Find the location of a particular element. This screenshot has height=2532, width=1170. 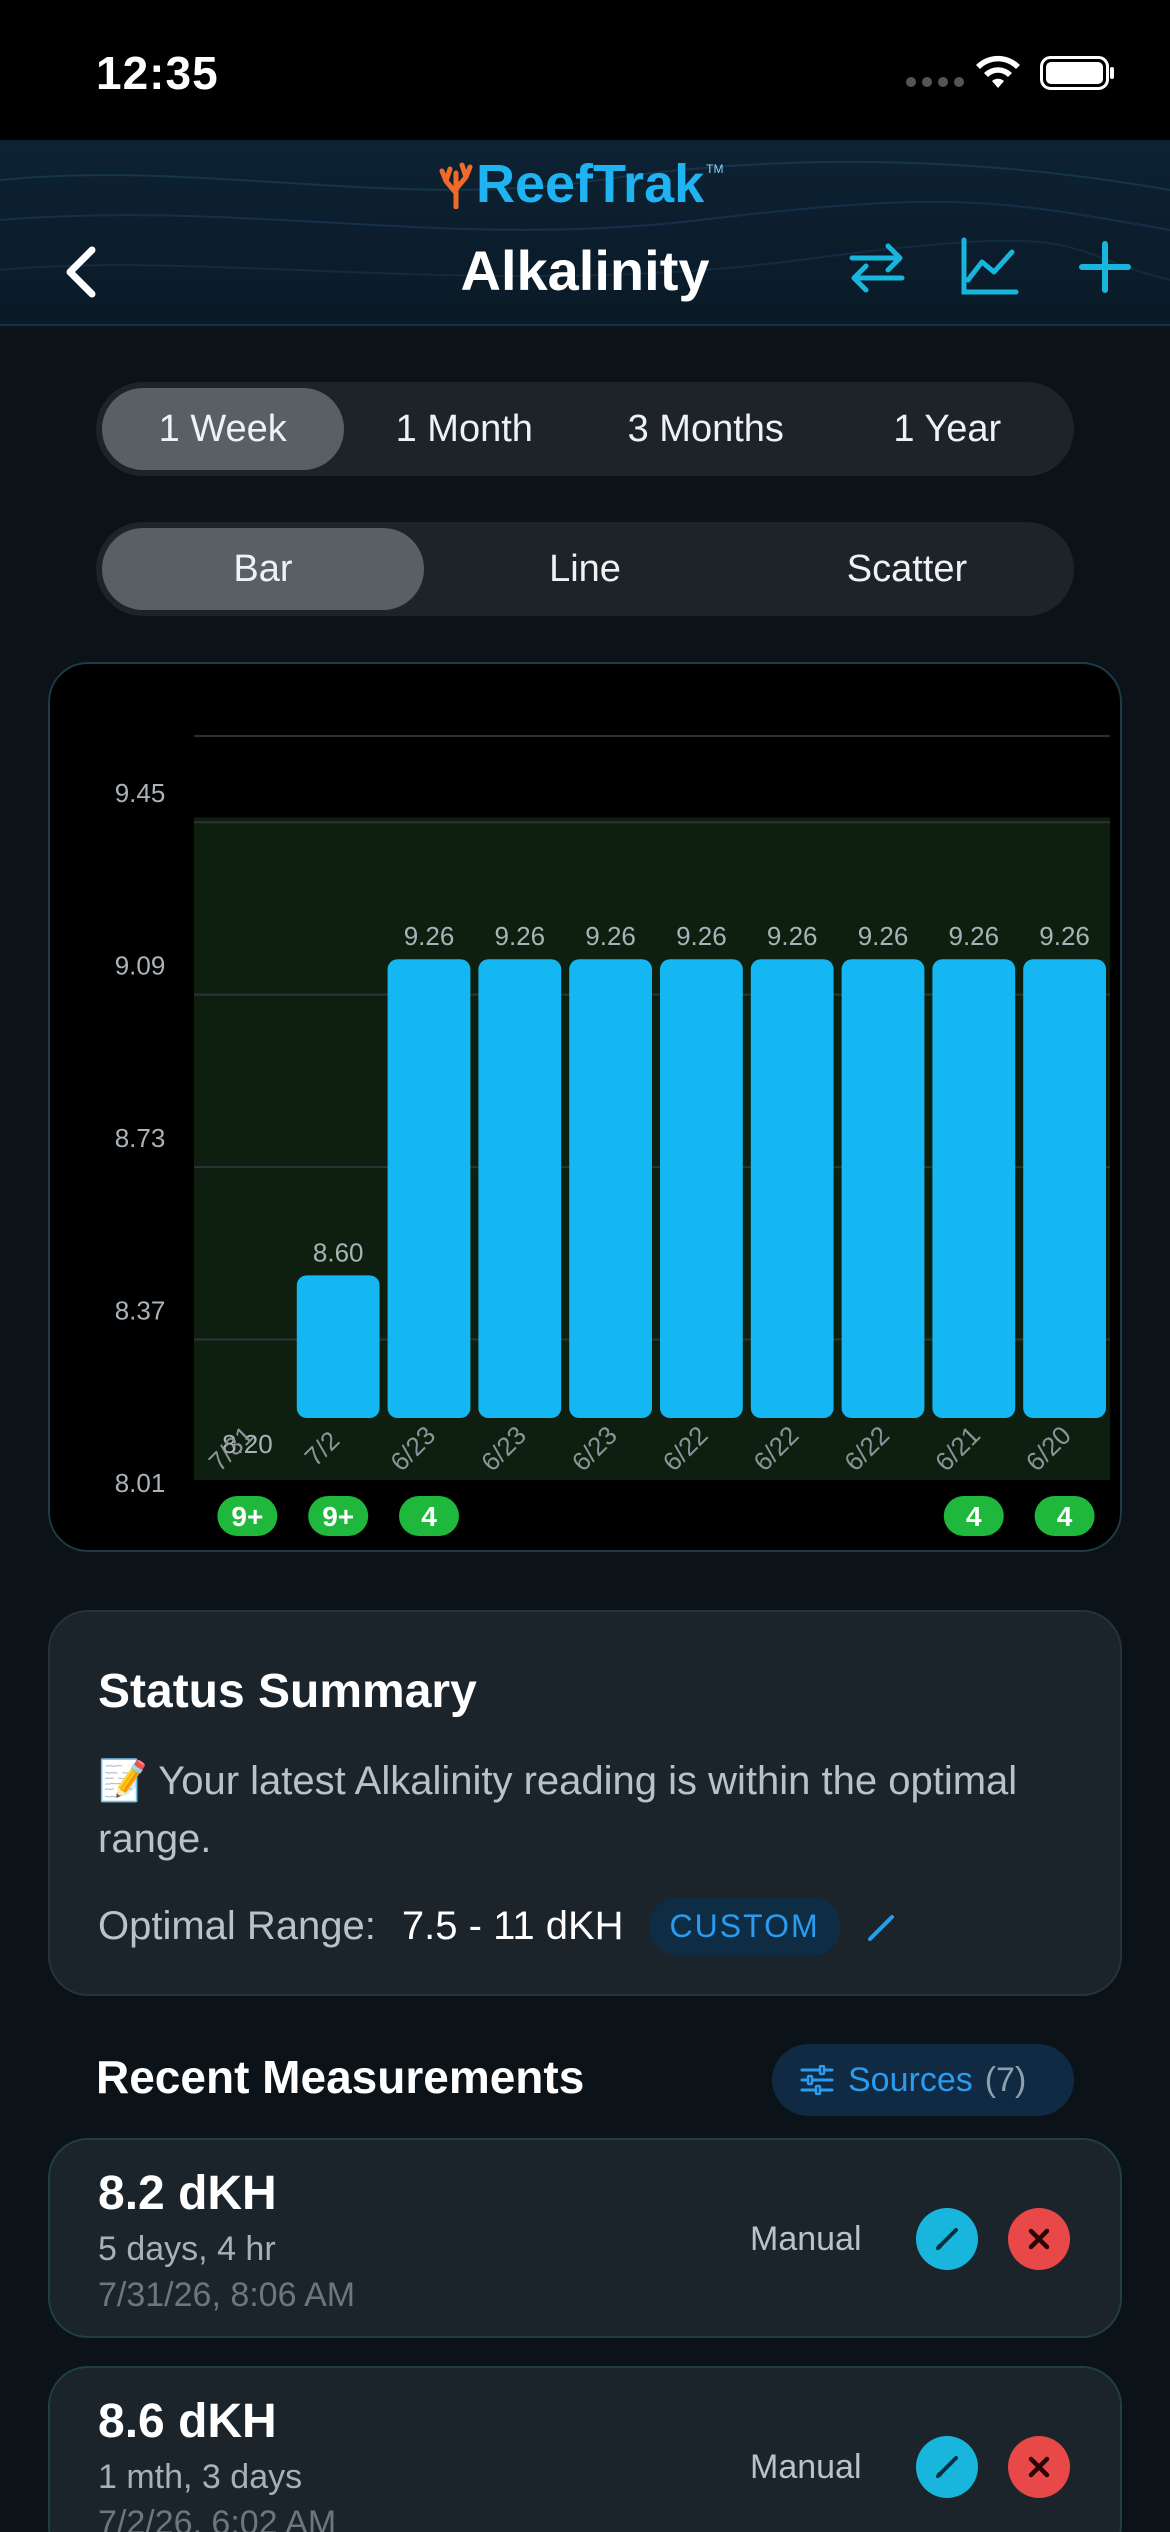

cellular-signal-icon is located at coordinates (938, 83).